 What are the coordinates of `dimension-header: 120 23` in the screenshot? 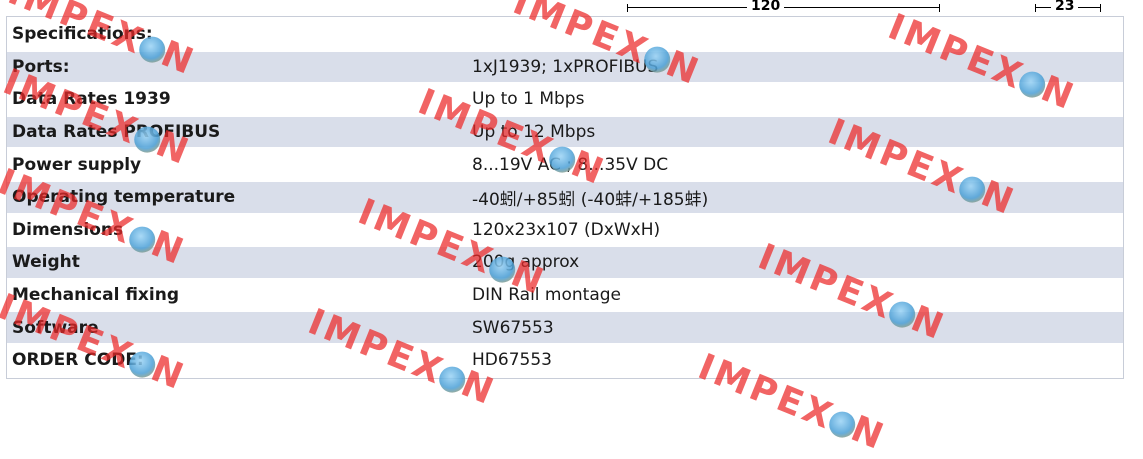 It's located at (571, 8).